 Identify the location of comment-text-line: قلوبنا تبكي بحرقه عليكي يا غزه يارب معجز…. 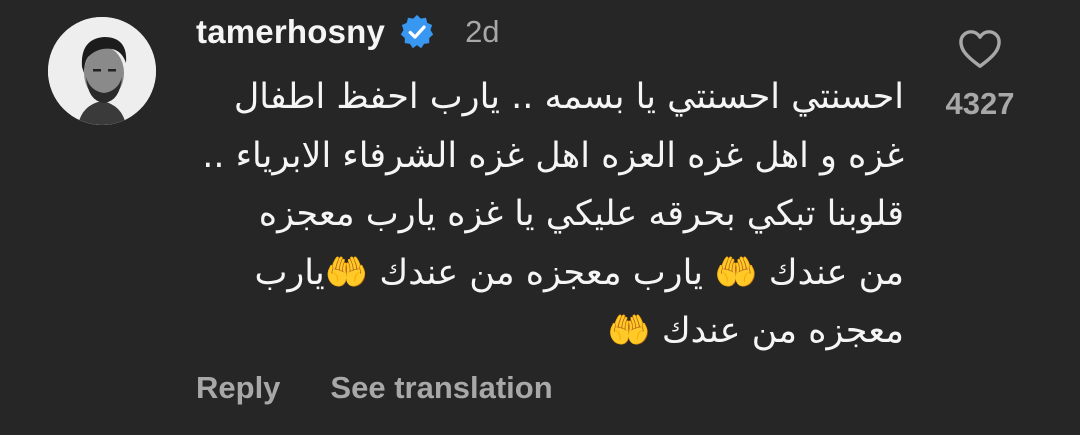
(581, 214).